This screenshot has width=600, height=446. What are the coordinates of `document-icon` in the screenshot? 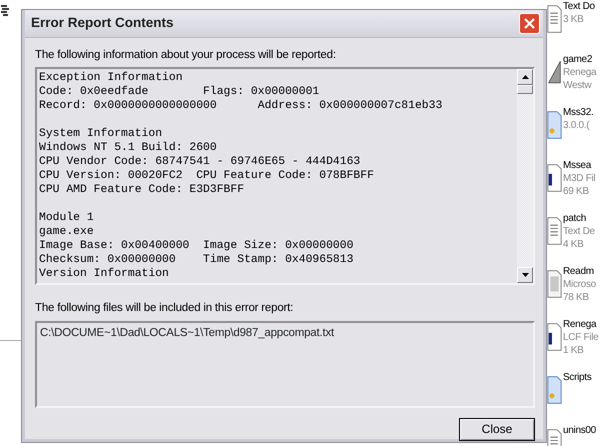 It's located at (554, 284).